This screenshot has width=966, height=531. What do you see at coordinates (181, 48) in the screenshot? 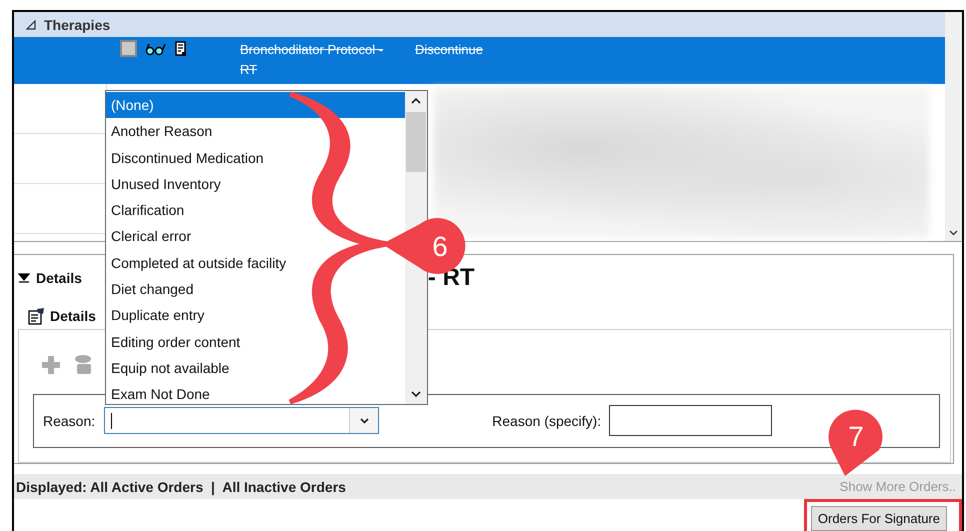
I see `document-icon` at bounding box center [181, 48].